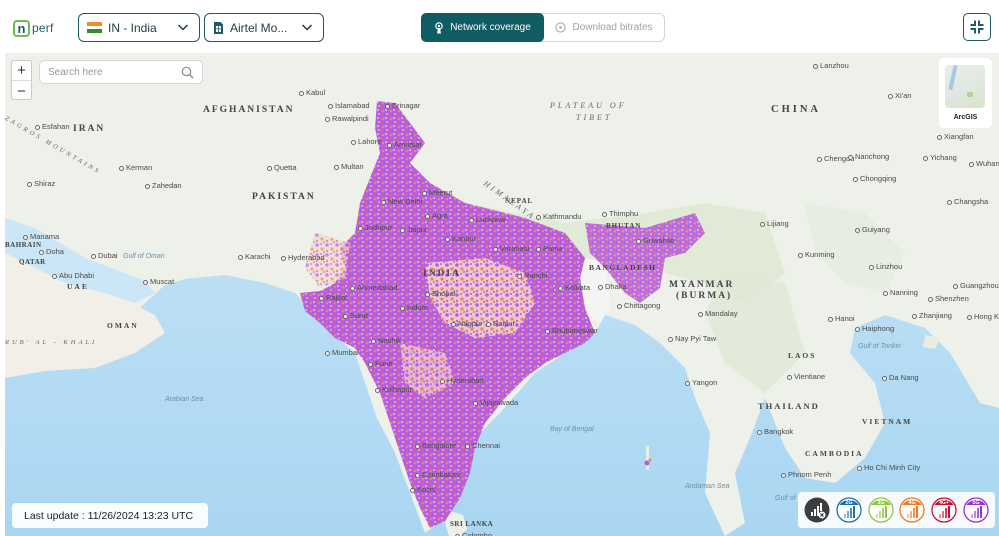  Describe the element at coordinates (312, 92) in the screenshot. I see `map-city: Kabul` at that location.